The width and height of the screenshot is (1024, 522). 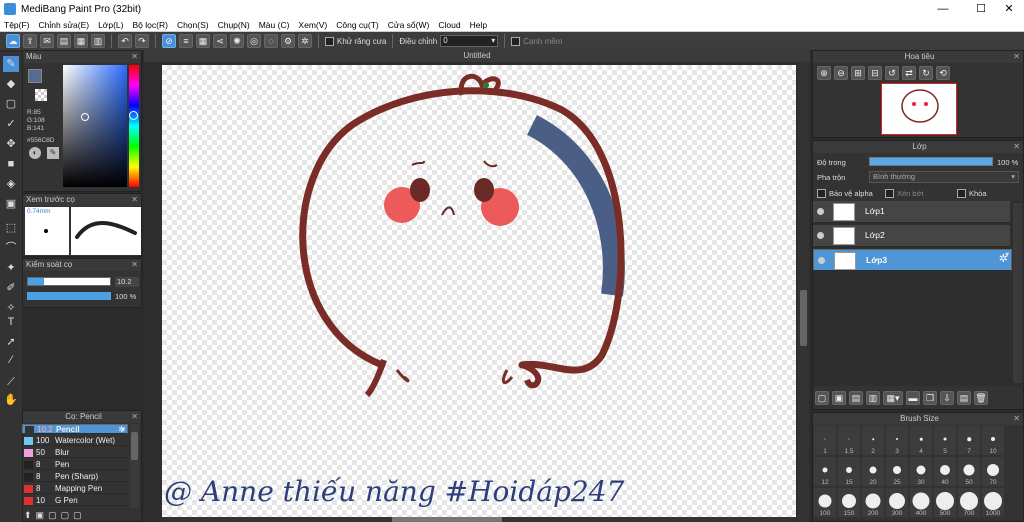 I want to click on correction-select: 0, so click(x=469, y=41).